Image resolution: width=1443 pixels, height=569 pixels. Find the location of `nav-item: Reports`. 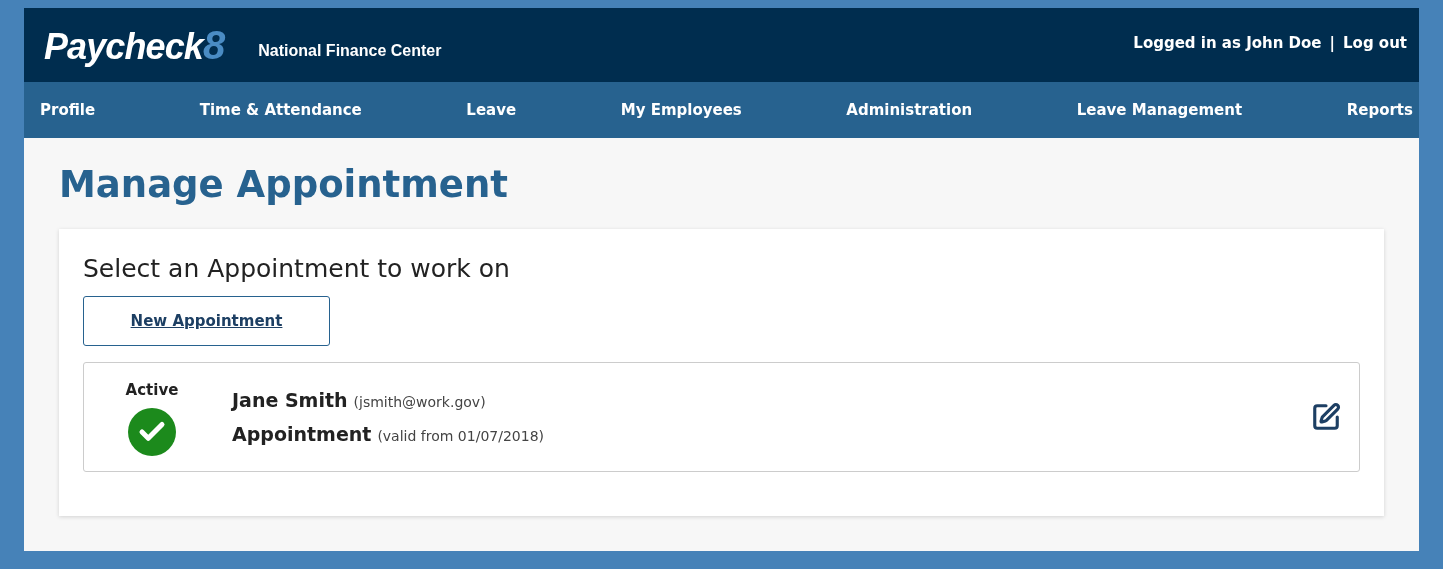

nav-item: Reports is located at coordinates (1379, 110).